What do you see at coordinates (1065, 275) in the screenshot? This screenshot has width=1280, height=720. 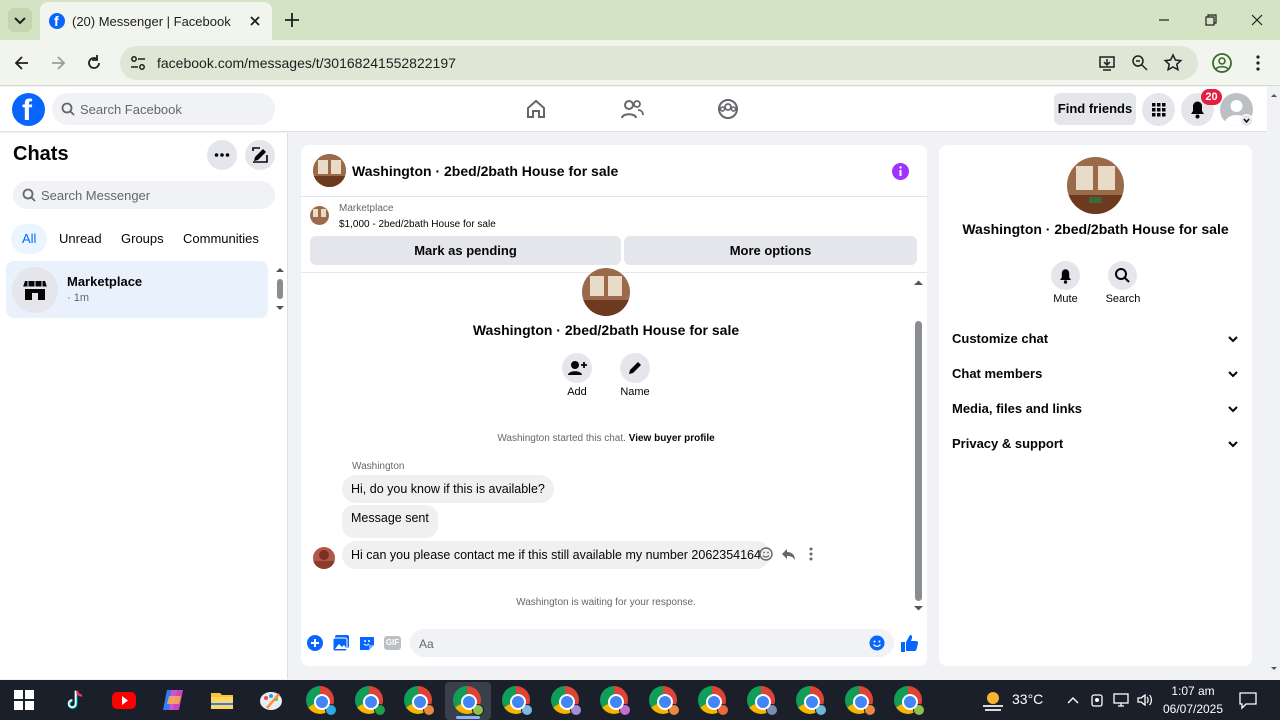 I see `mute-bell-icon` at bounding box center [1065, 275].